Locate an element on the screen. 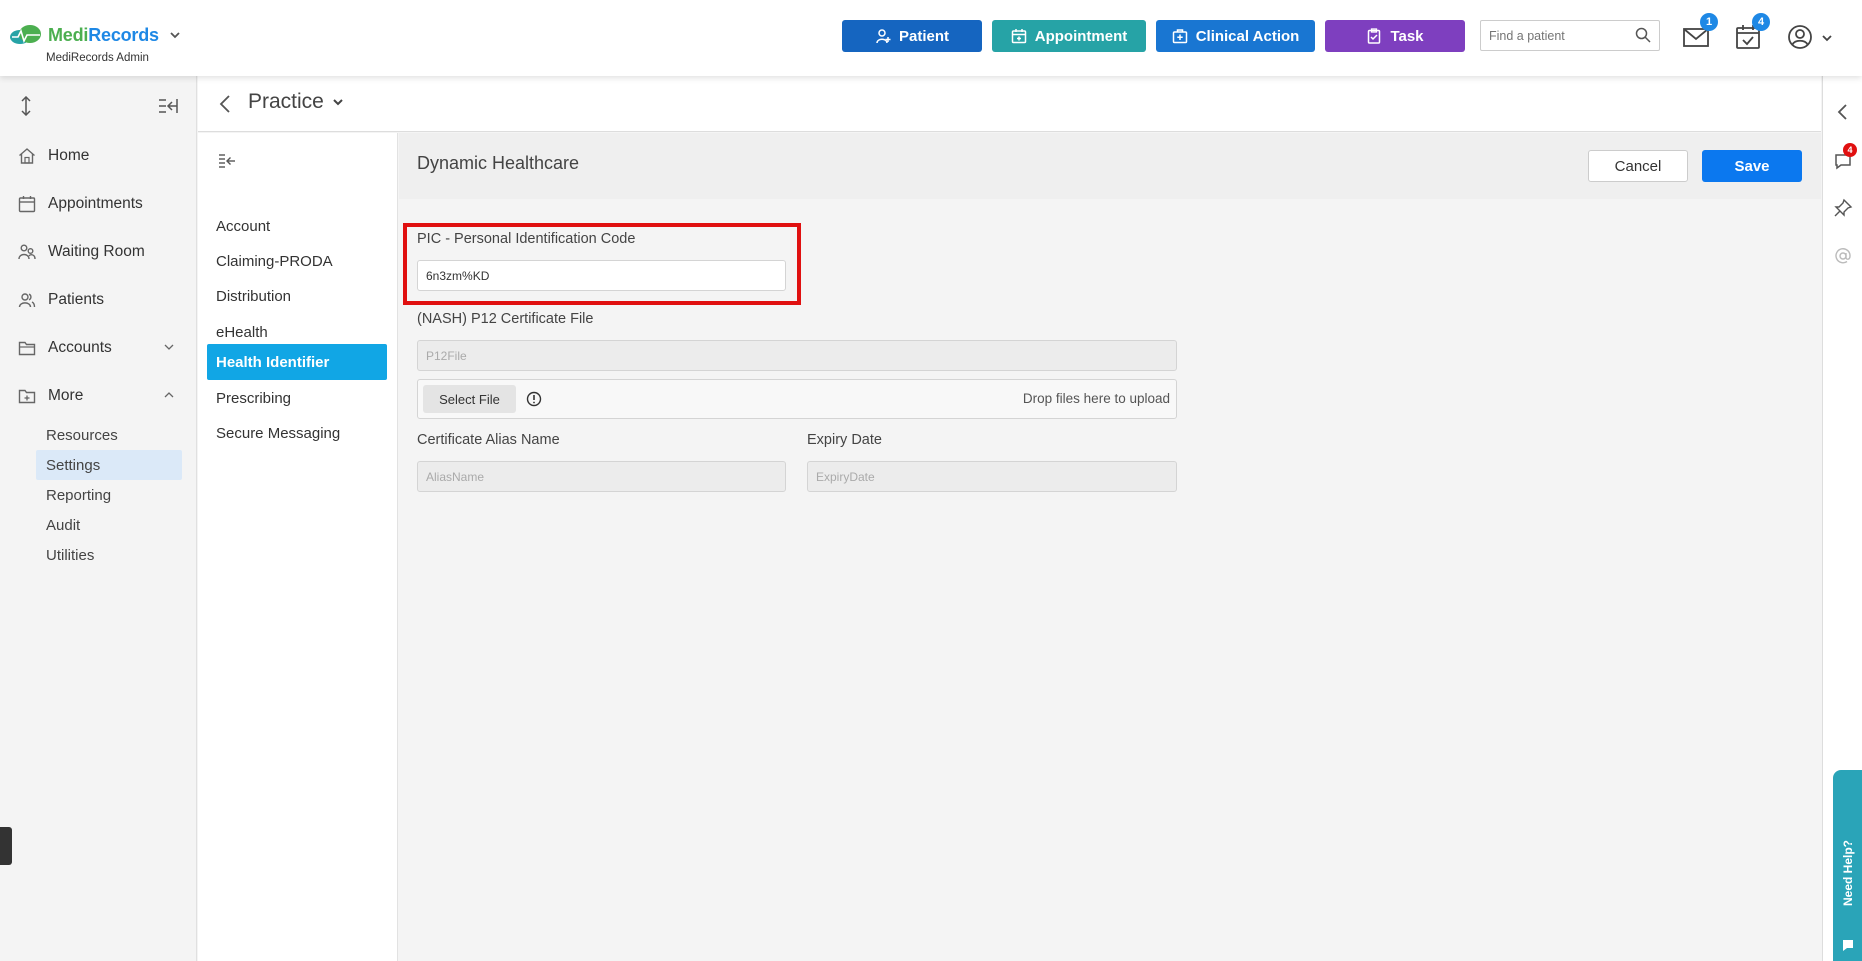 The image size is (1862, 961). settings-nav-claiming-proda: Claiming-PRODA is located at coordinates (297, 261).